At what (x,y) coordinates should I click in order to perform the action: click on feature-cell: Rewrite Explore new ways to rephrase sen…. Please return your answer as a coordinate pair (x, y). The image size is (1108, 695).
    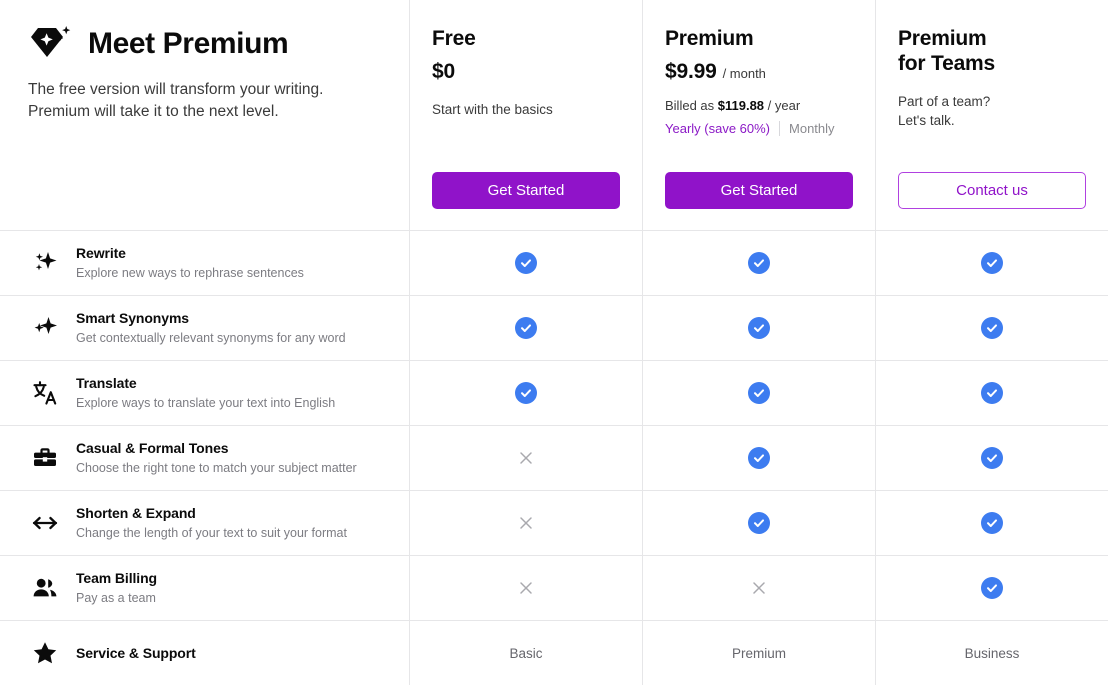
    Looking at the image, I should click on (204, 263).